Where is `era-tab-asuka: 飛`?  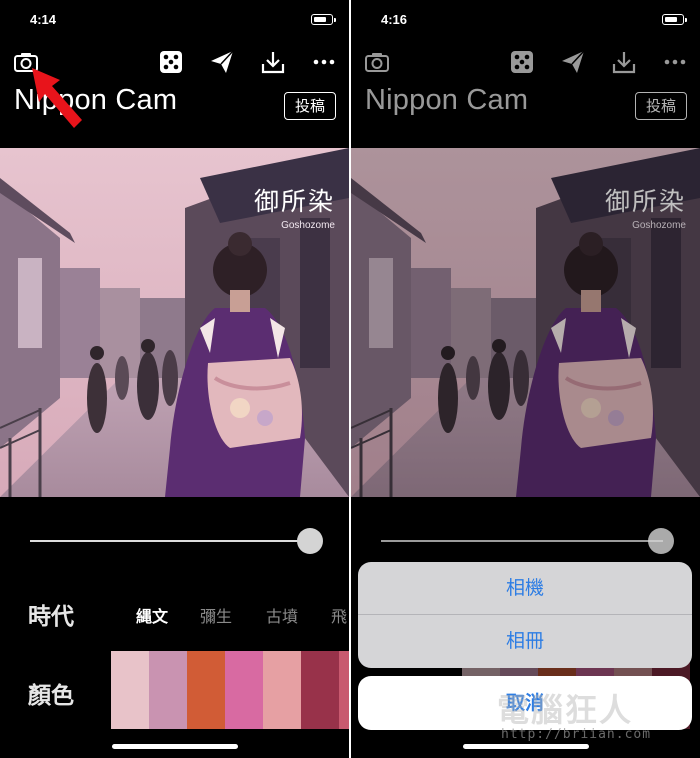 era-tab-asuka: 飛 is located at coordinates (339, 615).